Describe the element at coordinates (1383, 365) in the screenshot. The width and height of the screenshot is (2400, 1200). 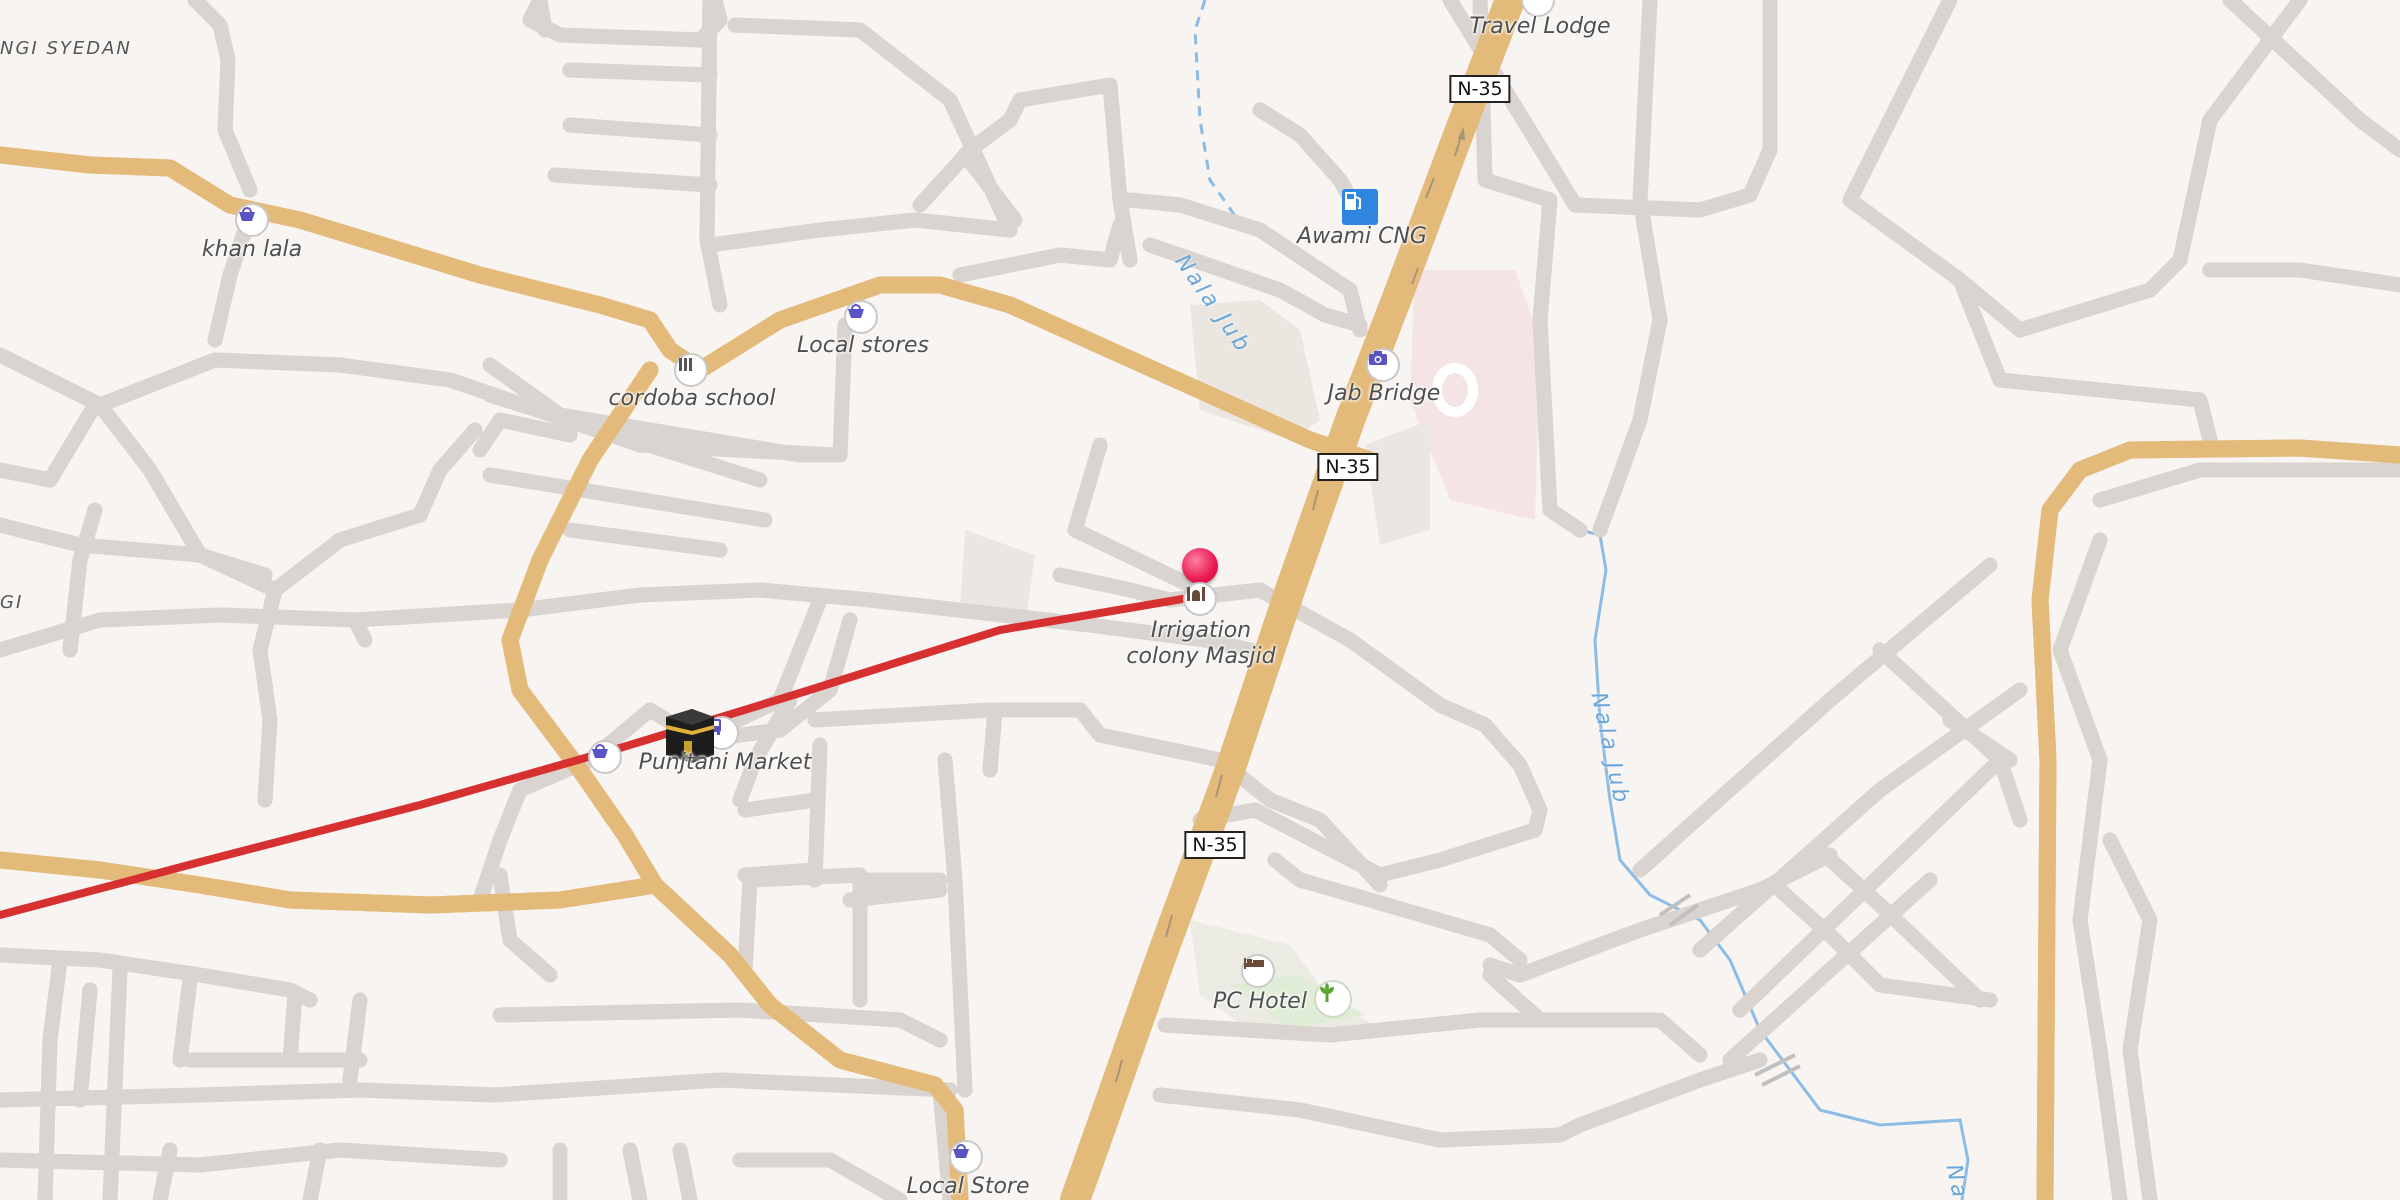
I see `camera-icon` at that location.